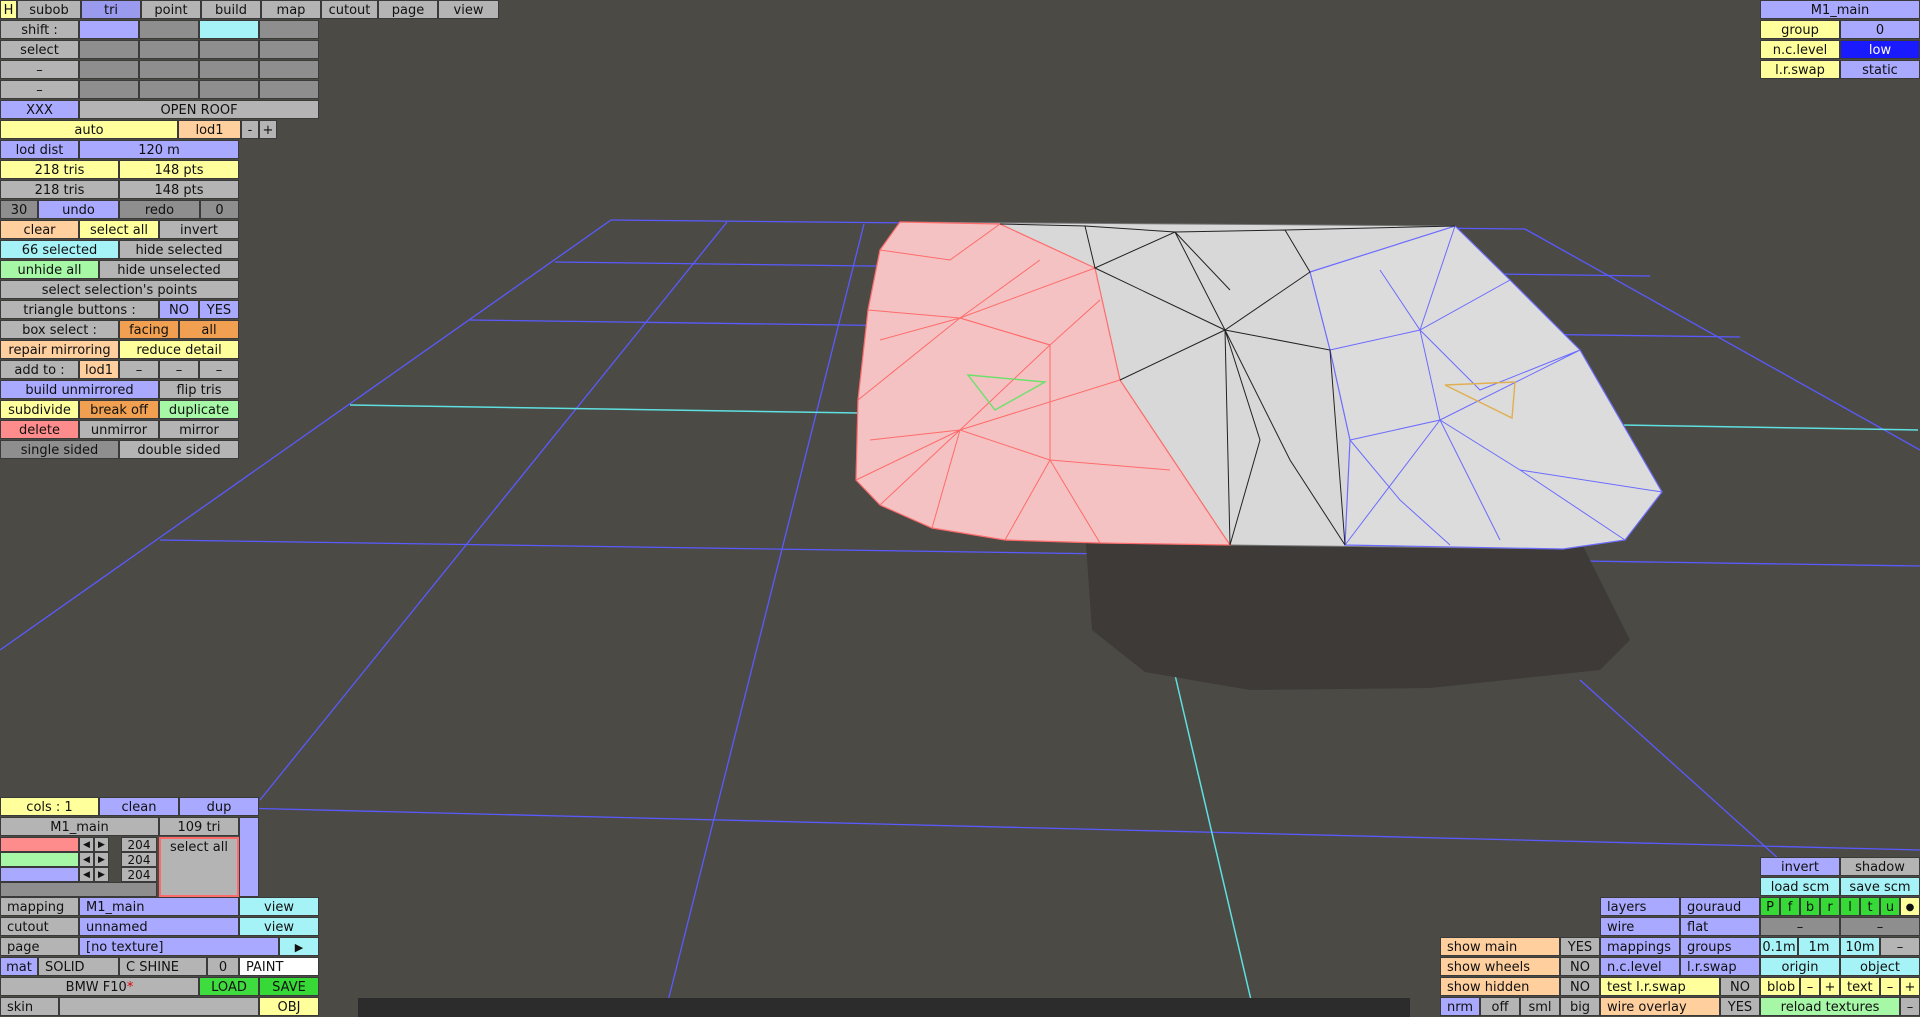 The height and width of the screenshot is (1017, 1920). I want to click on tab-subob: subob, so click(49, 9).